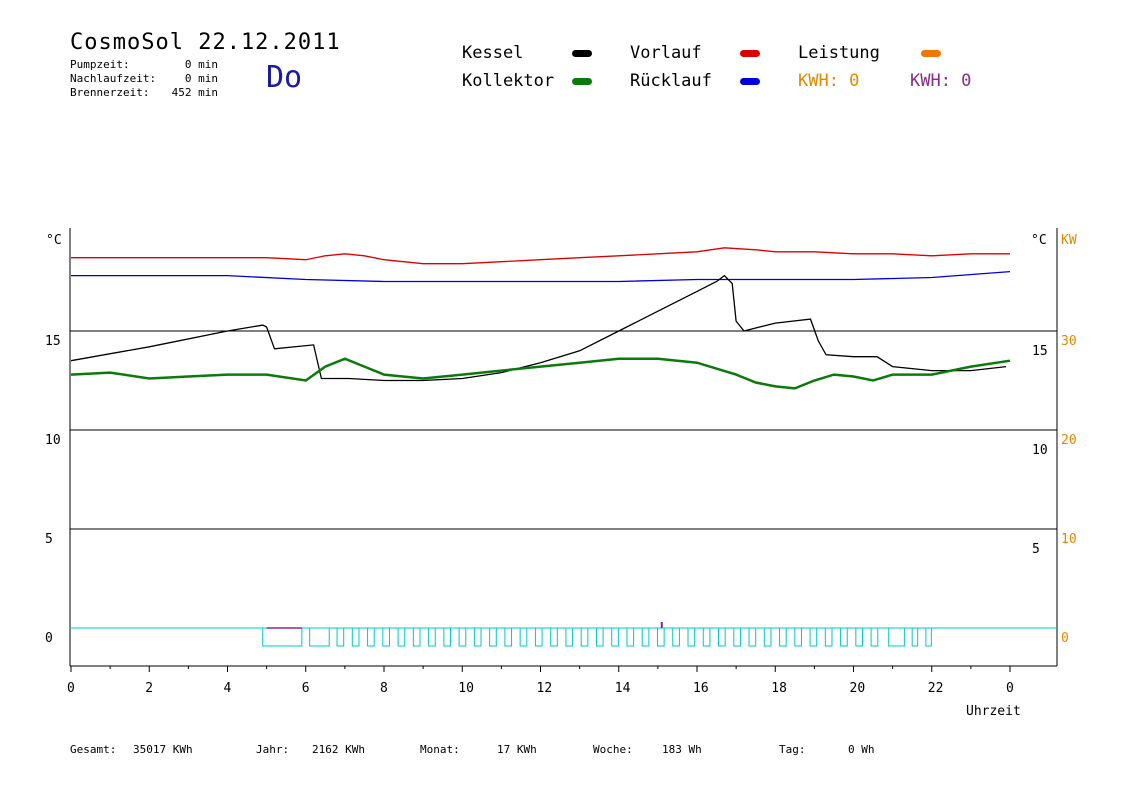 This screenshot has width=1148, height=812. Describe the element at coordinates (1010, 688) in the screenshot. I see `x-tick-label-12: 0` at that location.